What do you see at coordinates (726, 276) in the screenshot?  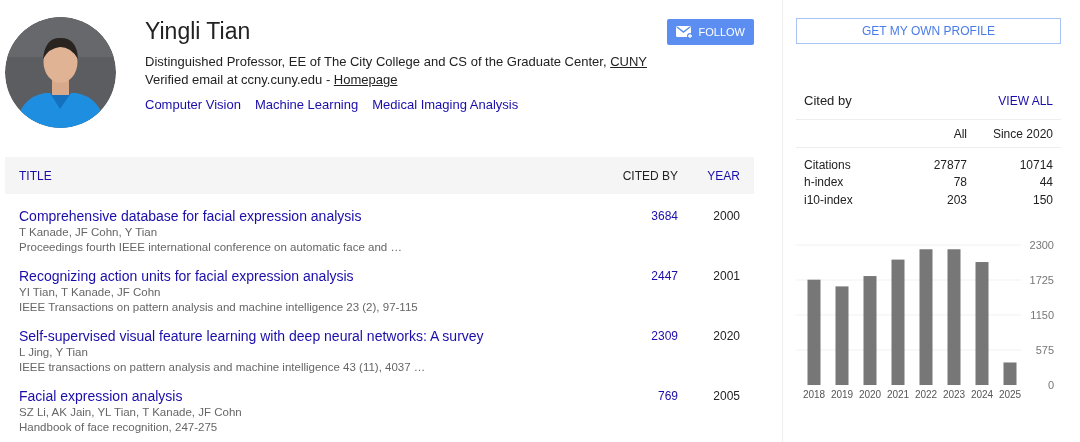 I see `year-text: 2001` at bounding box center [726, 276].